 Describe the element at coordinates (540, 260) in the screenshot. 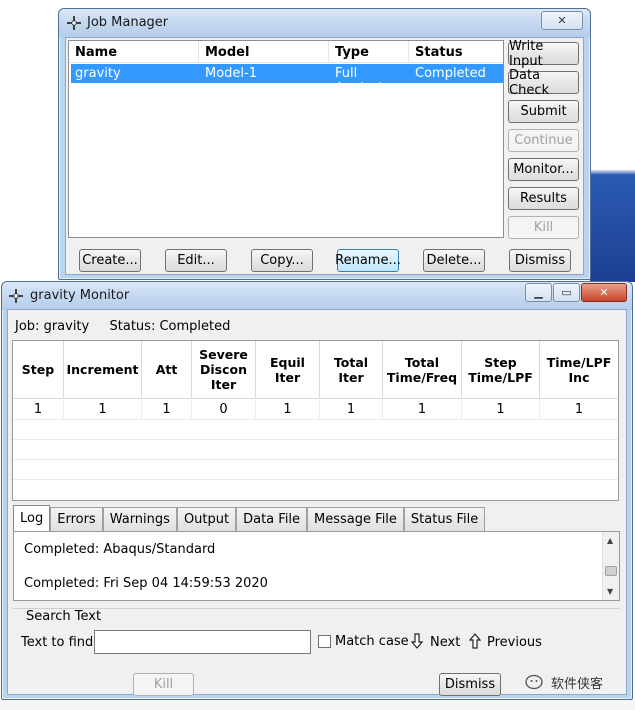

I see `dismiss-button: Dismiss` at that location.